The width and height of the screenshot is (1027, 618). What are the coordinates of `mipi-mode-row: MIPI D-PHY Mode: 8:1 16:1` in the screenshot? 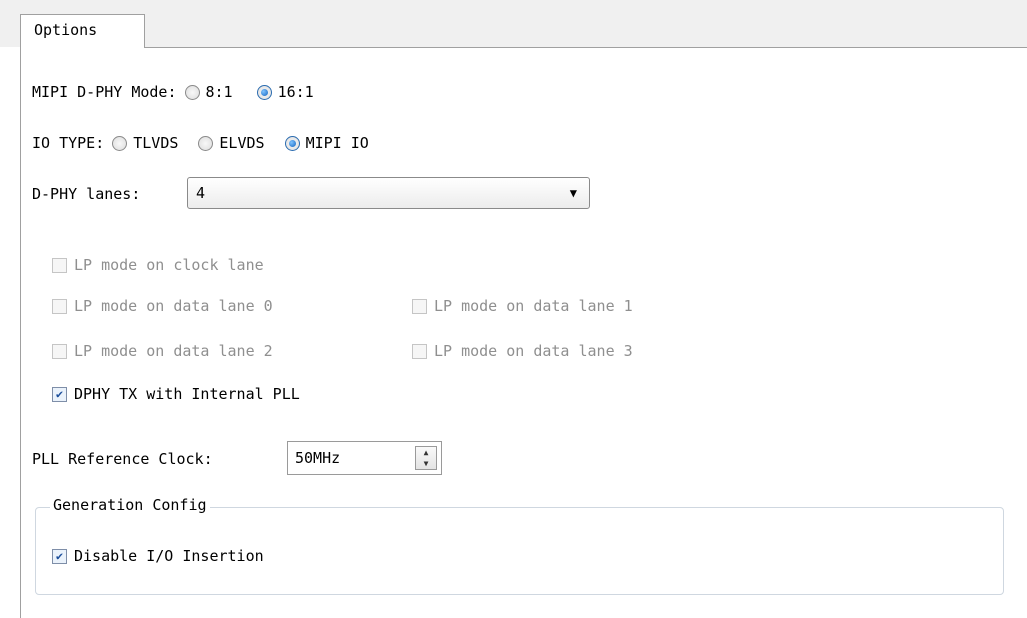 It's located at (173, 92).